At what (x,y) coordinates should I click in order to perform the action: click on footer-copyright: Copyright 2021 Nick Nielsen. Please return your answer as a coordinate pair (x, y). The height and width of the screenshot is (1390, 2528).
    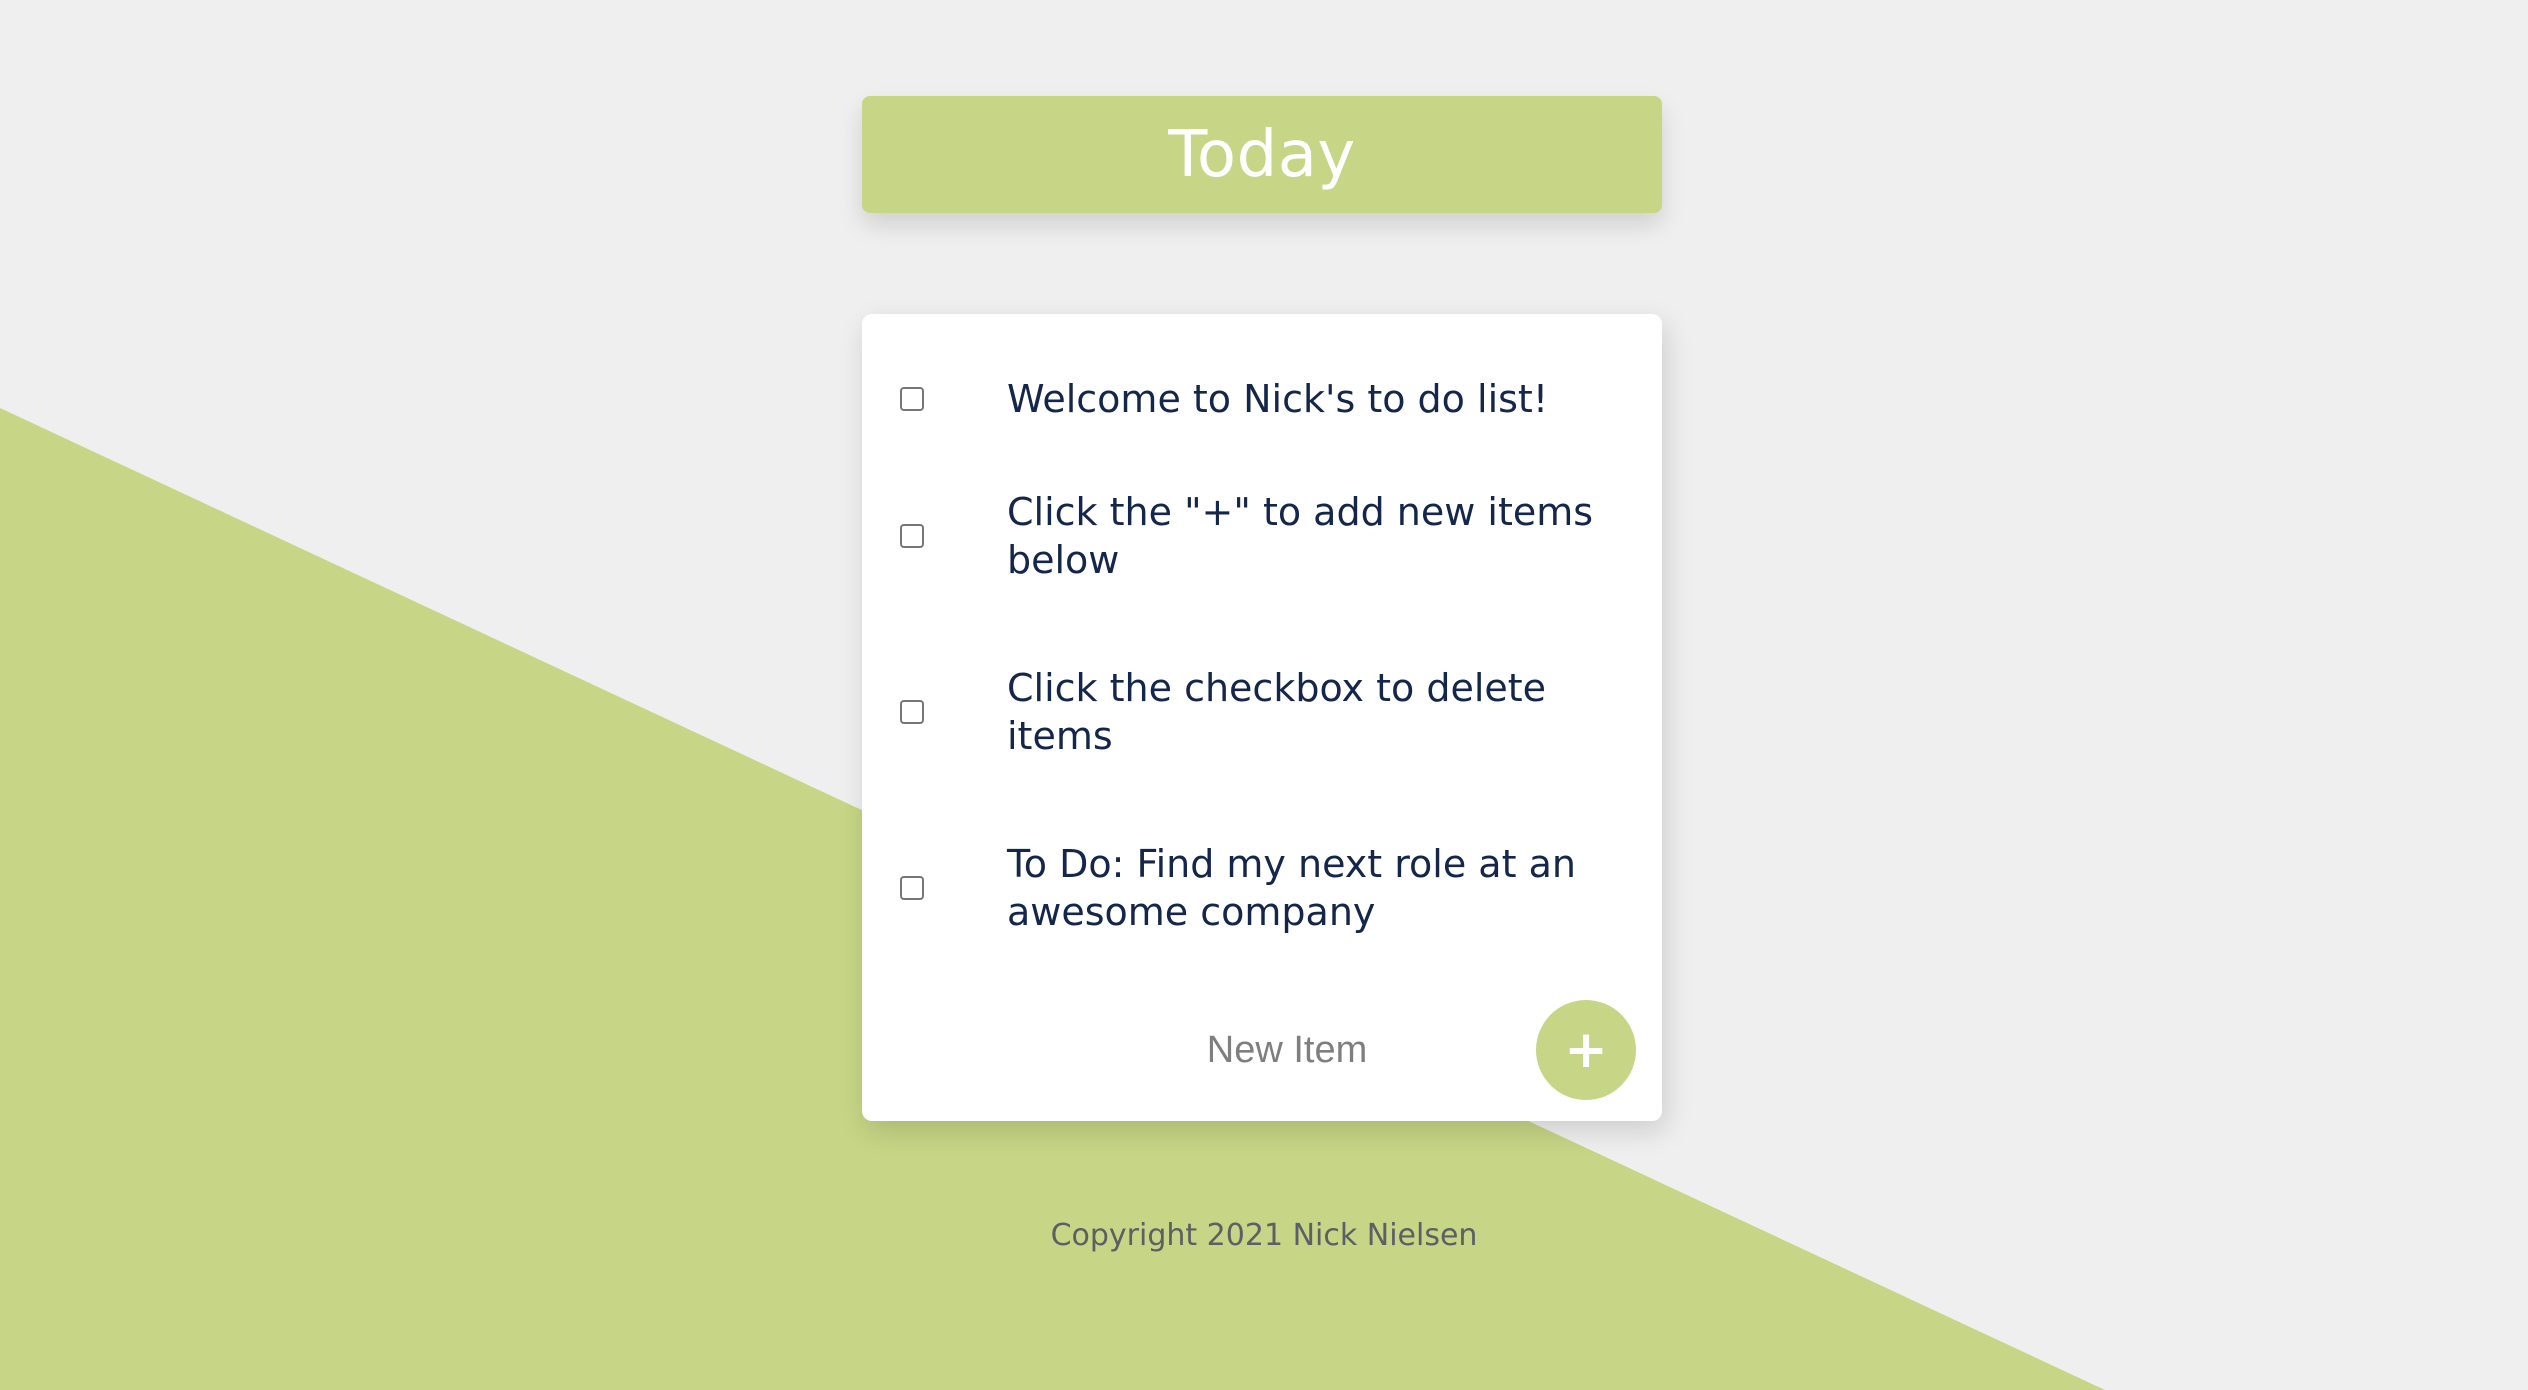
    Looking at the image, I should click on (1264, 1235).